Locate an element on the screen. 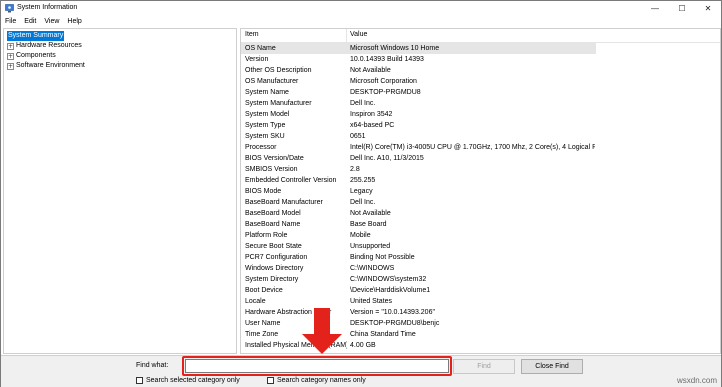  table-row: System Model Inspiron 3542 is located at coordinates (418, 114).